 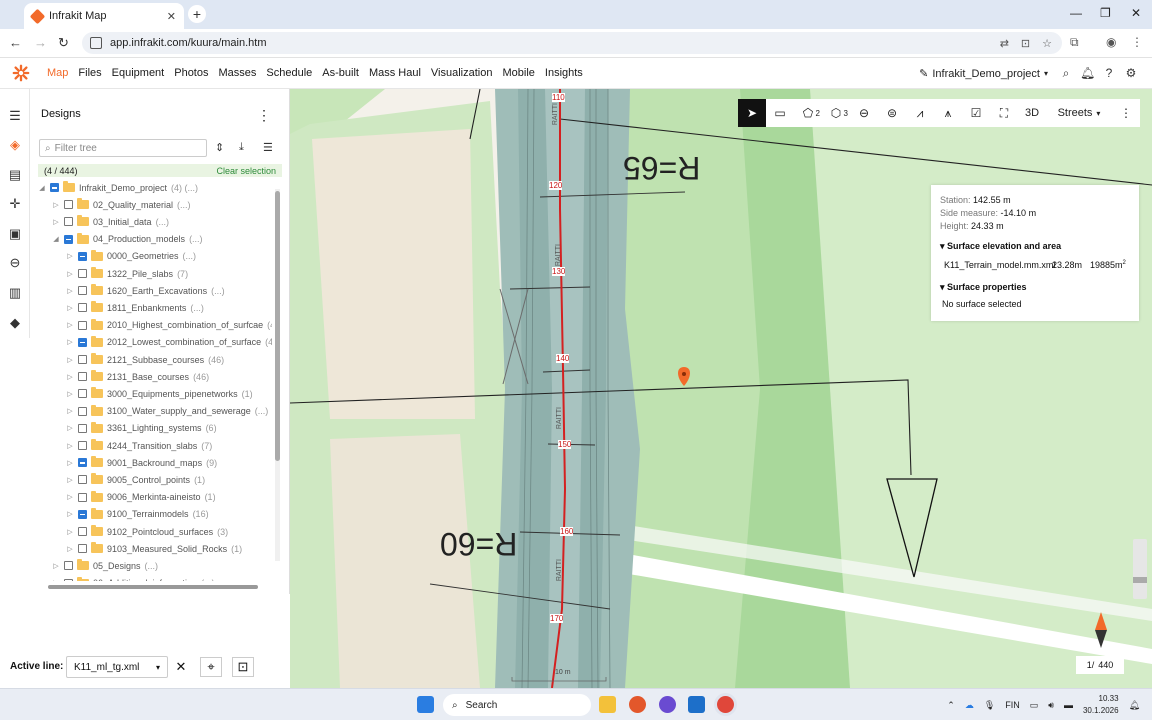 What do you see at coordinates (268, 147) in the screenshot?
I see `tree-options-icon: ☰` at bounding box center [268, 147].